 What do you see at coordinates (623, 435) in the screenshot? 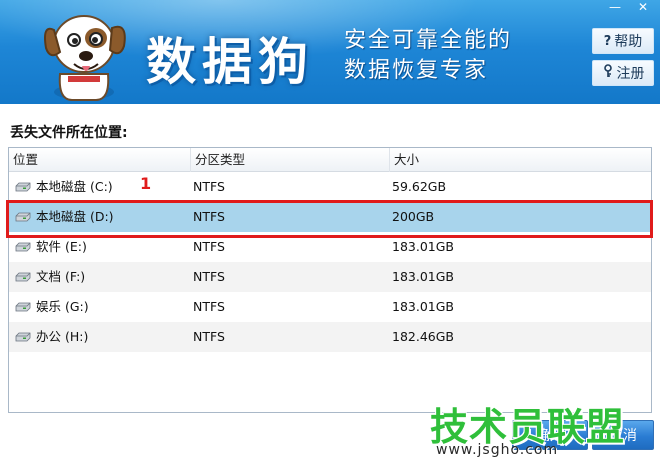
I see `cancel-button: 取消` at bounding box center [623, 435].